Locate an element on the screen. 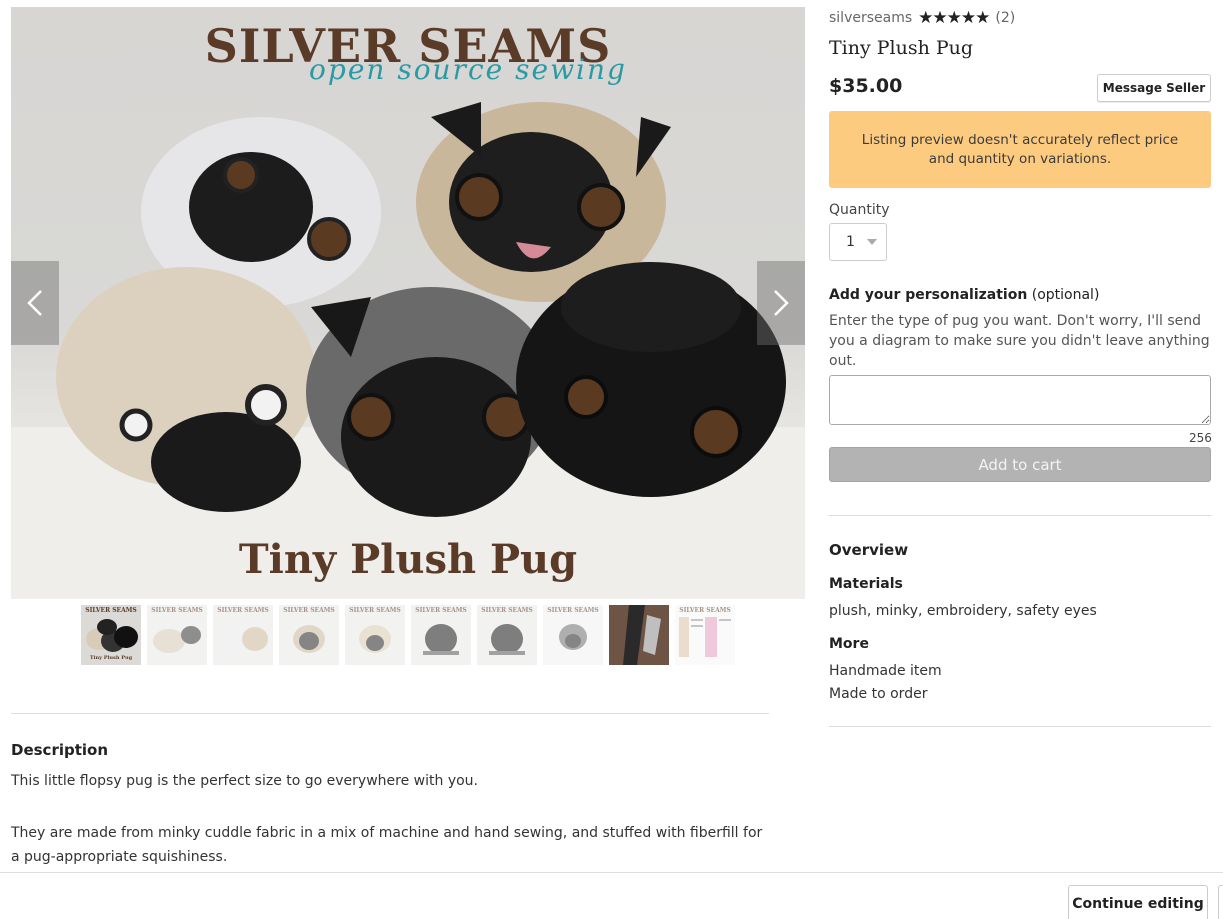 Image resolution: width=1223 pixels, height=919 pixels. thumbnail-6: SILVER SEAMS is located at coordinates (441, 635).